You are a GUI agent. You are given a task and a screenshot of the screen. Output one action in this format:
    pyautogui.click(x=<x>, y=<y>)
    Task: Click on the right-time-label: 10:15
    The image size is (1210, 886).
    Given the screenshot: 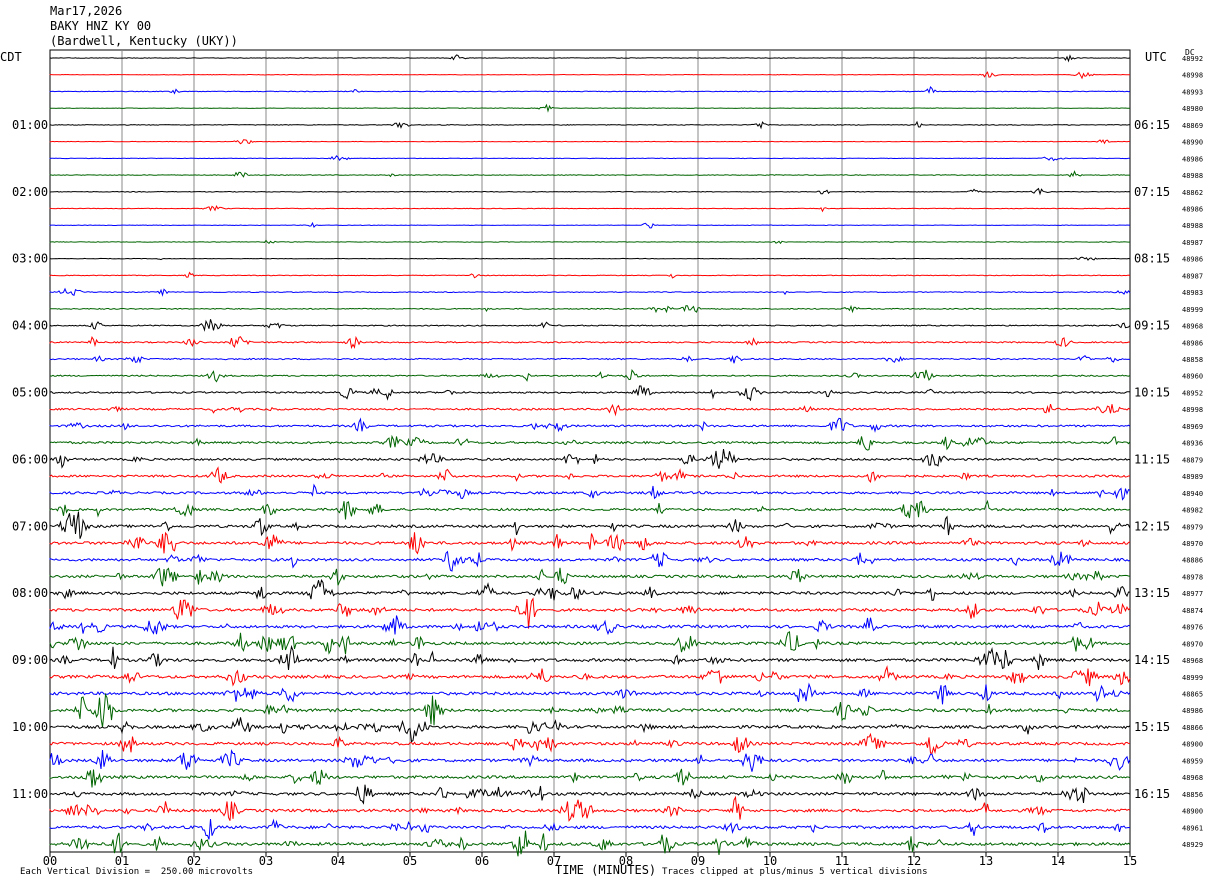 What is the action you would take?
    pyautogui.click(x=1152, y=392)
    